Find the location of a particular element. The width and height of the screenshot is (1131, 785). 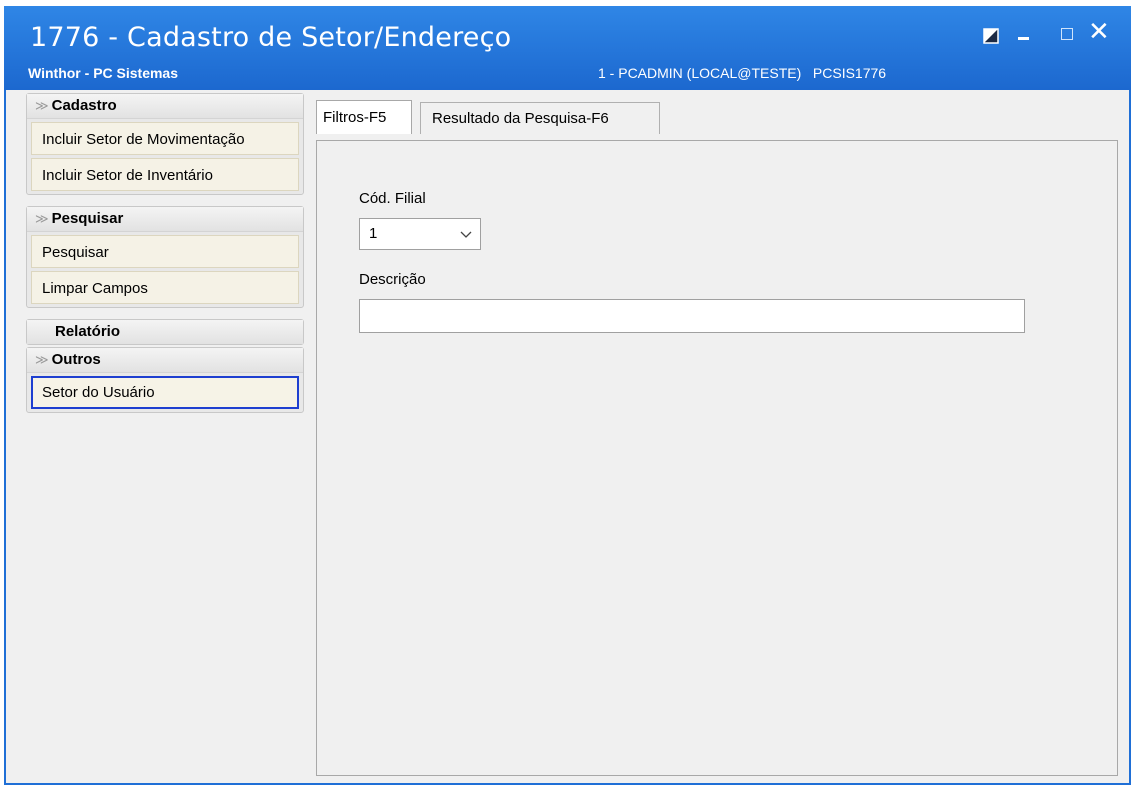

setor-do-usuario-button: Setor do Usuário is located at coordinates (165, 392).